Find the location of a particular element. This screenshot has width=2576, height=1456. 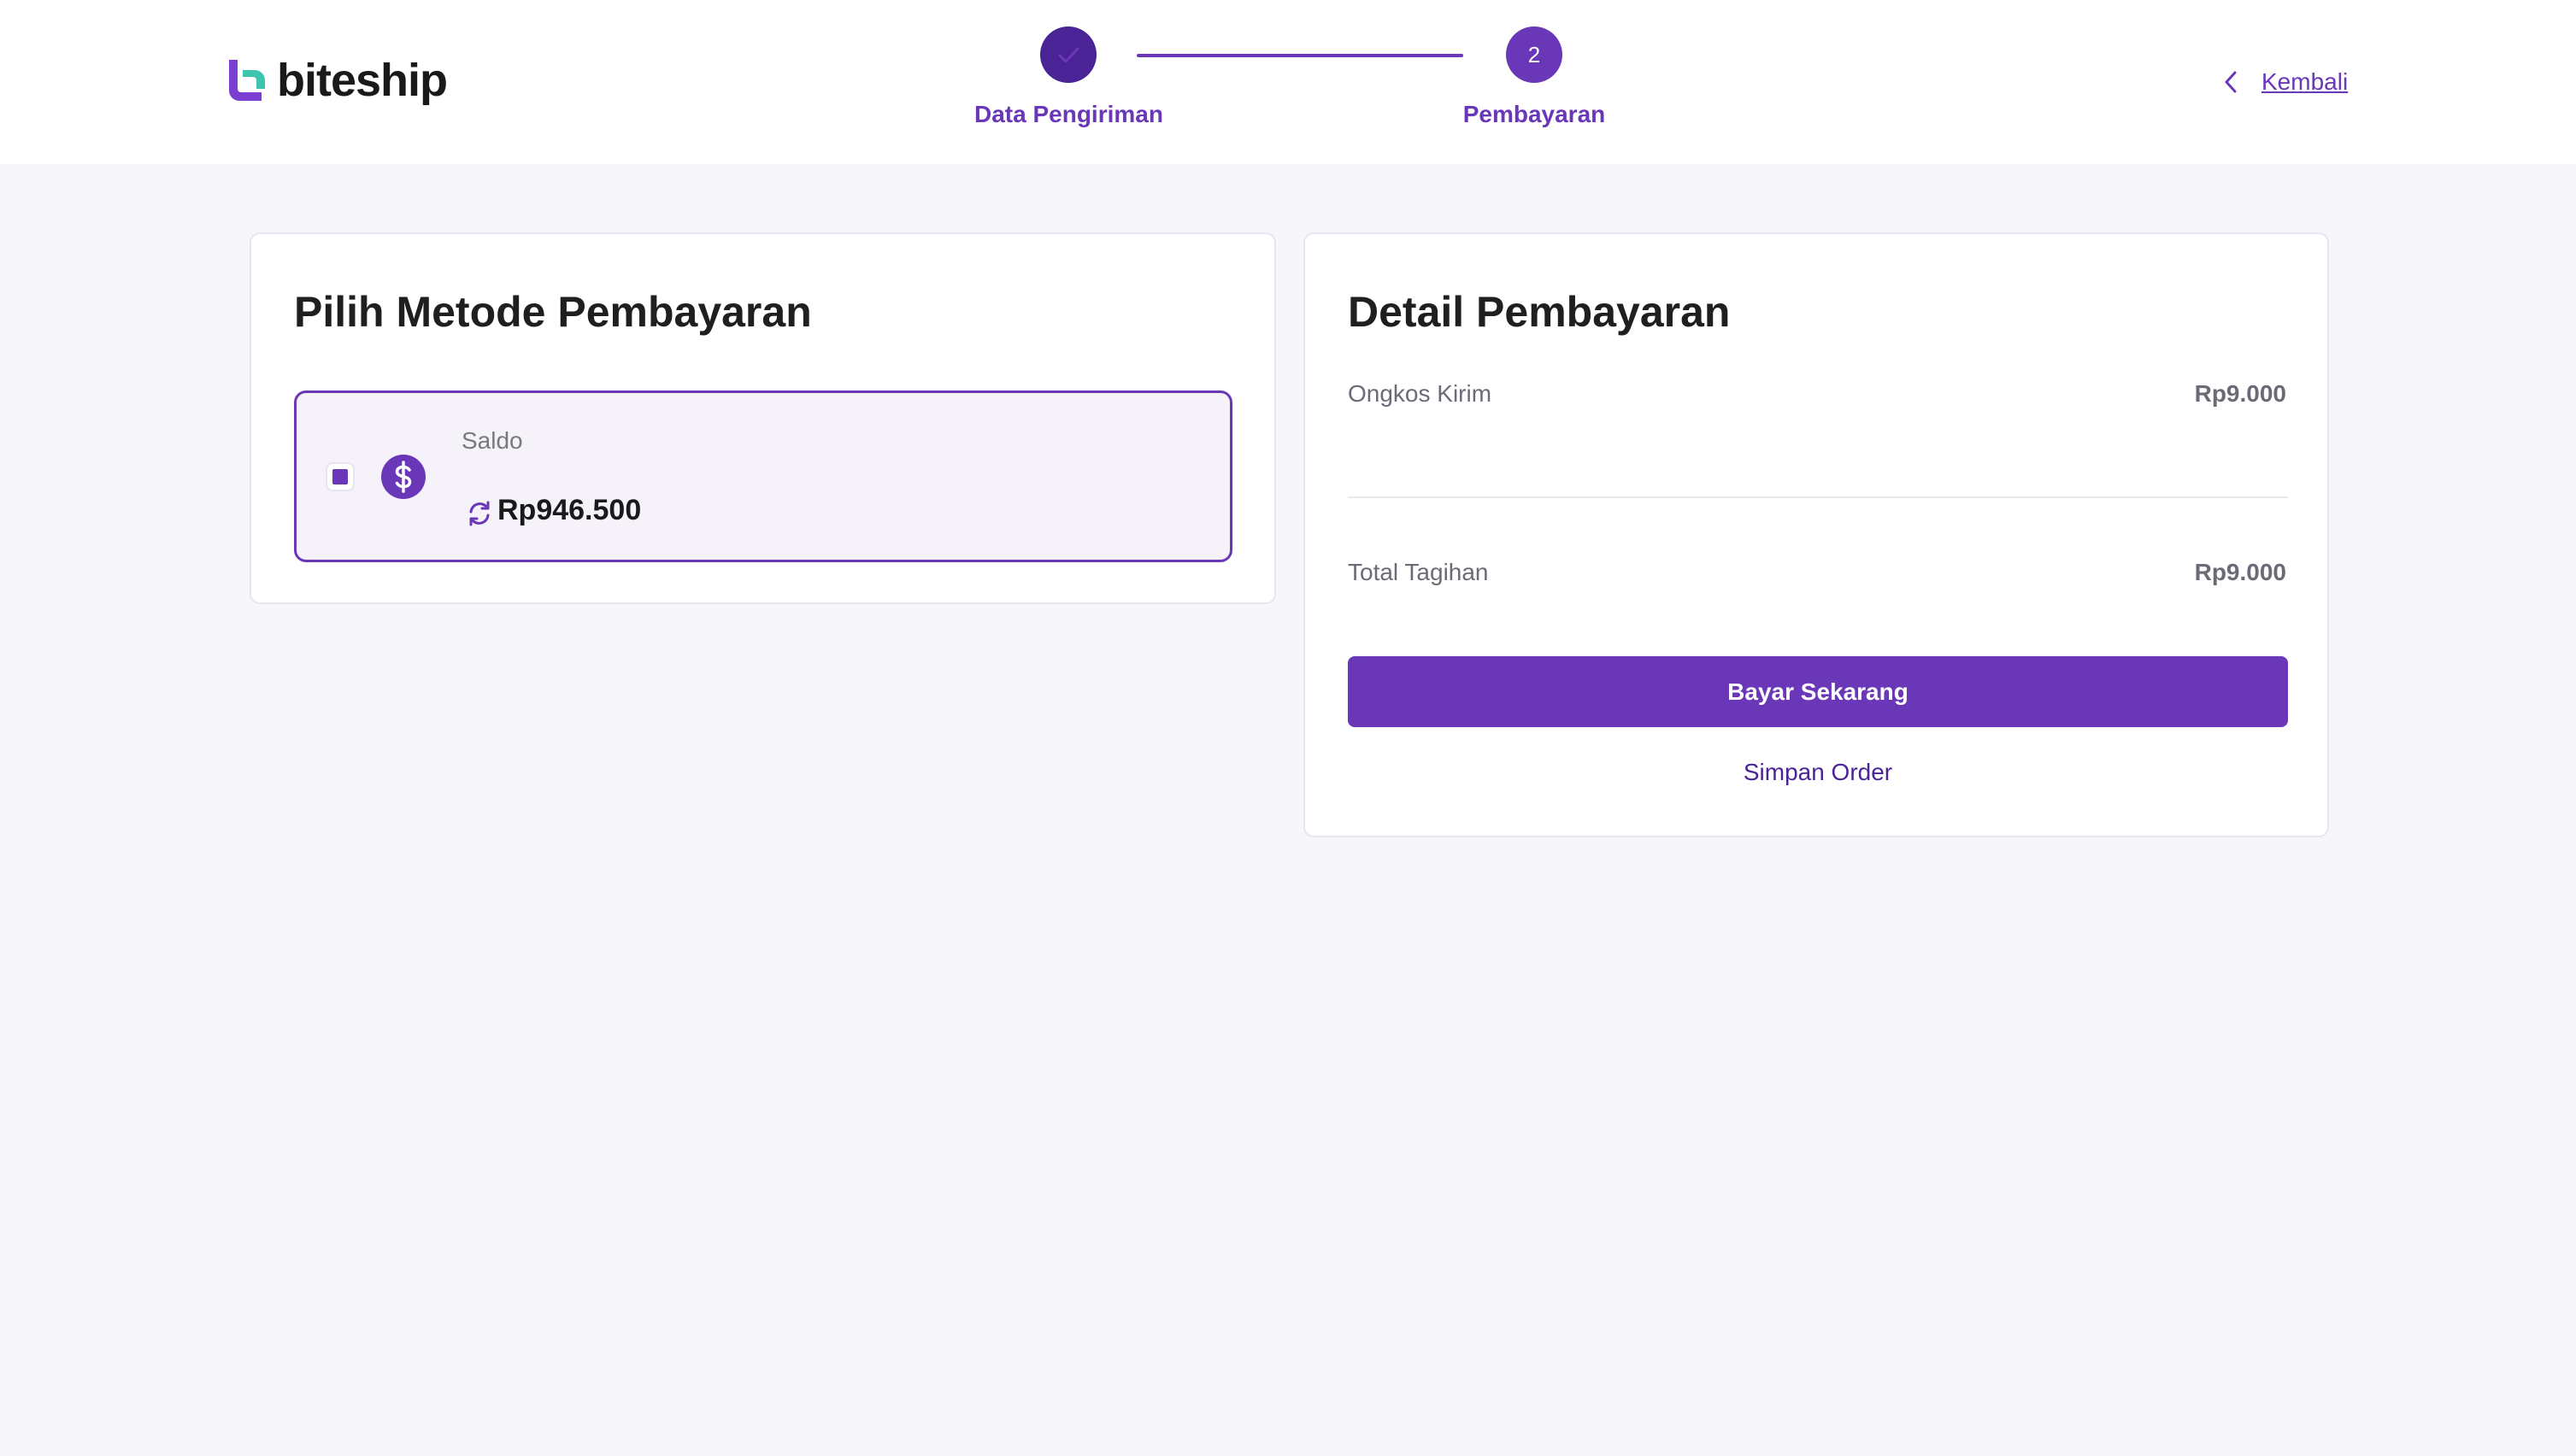

step-2-label: Pembayaran is located at coordinates (1534, 114).